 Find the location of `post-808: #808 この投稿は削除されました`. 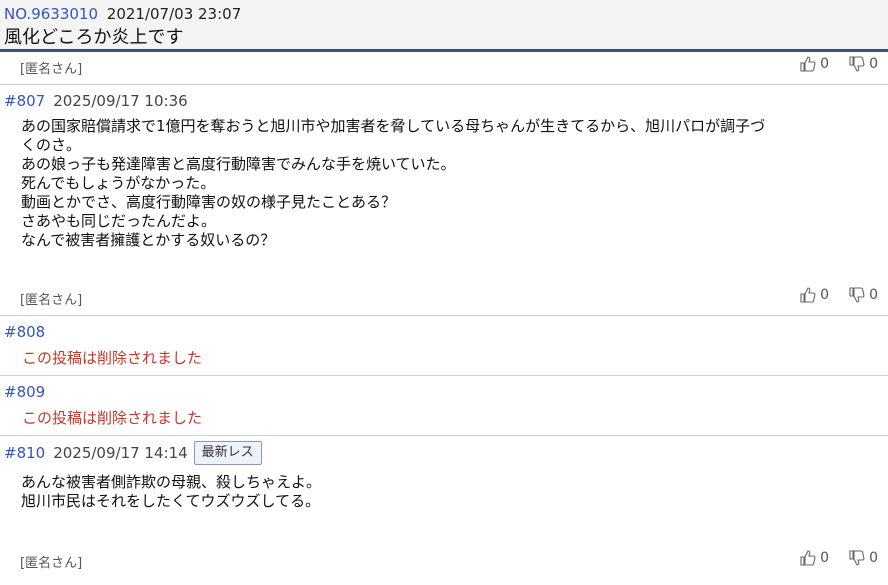

post-808: #808 この投稿は削除されました is located at coordinates (444, 345).